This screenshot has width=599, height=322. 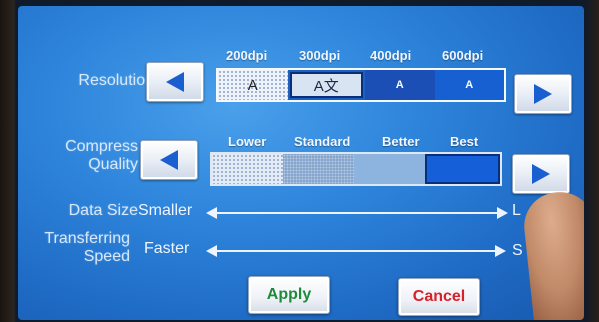 I want to click on resolution-segment-600dpi-glyph: A, so click(x=469, y=85).